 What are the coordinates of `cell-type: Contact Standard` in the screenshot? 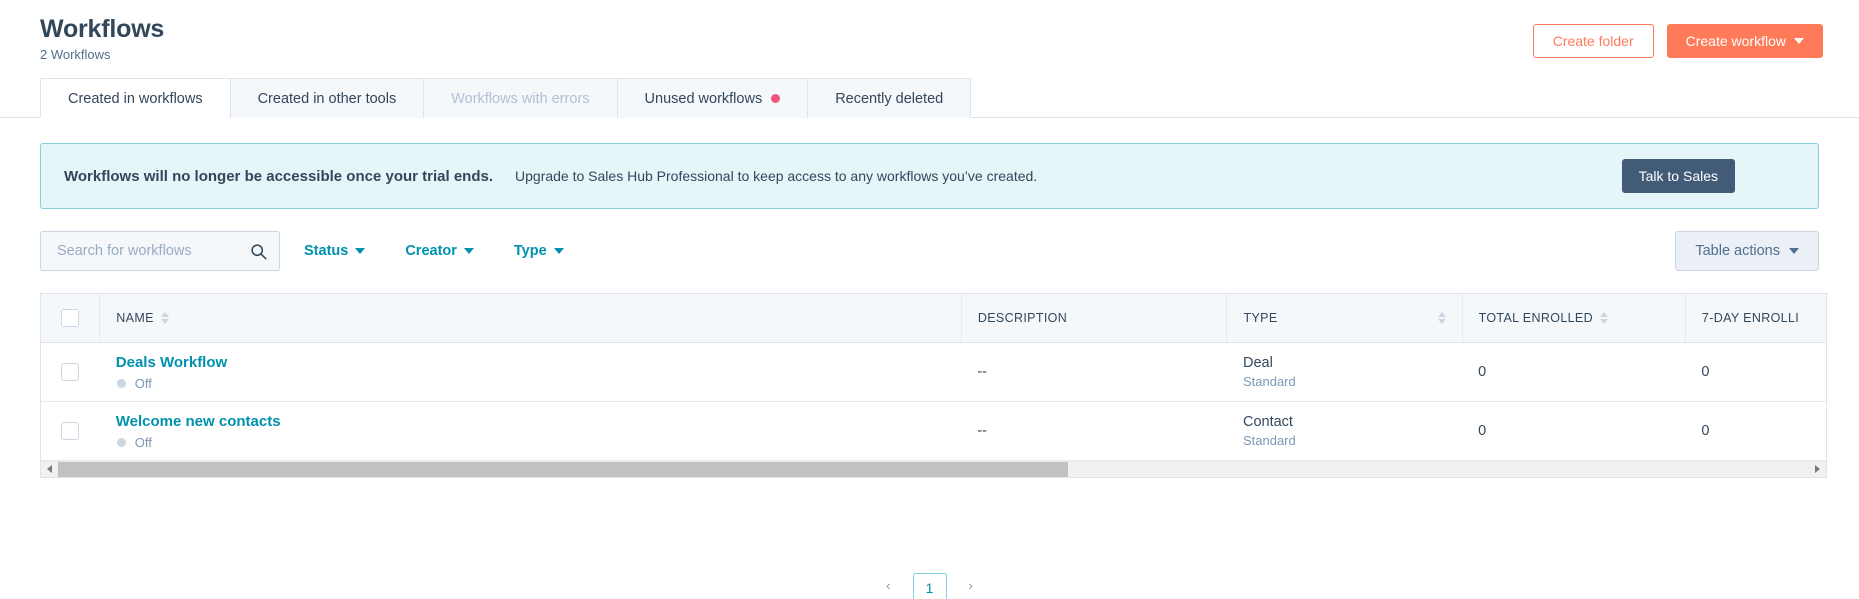 It's located at (1344, 431).